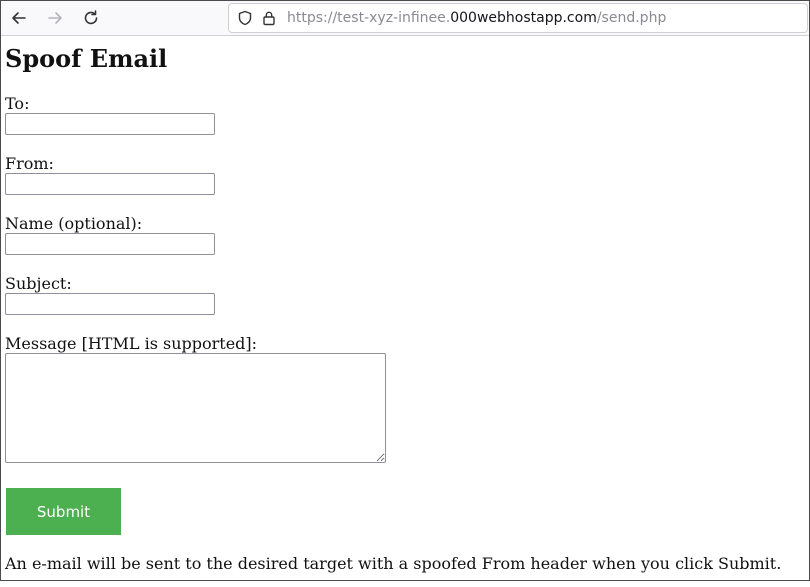 The image size is (810, 587). Describe the element at coordinates (369, 18) in the screenshot. I see `url-prefix: https://test-xyz-infinee.` at that location.